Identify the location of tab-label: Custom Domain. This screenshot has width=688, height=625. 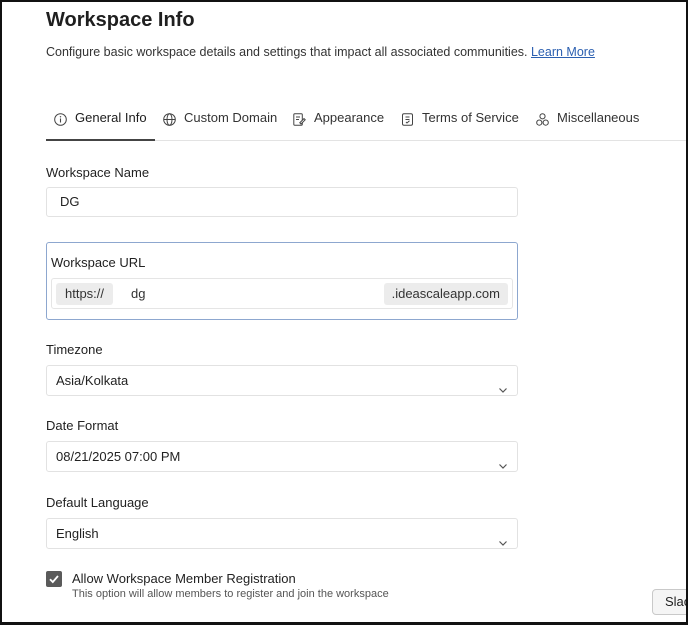
(231, 117).